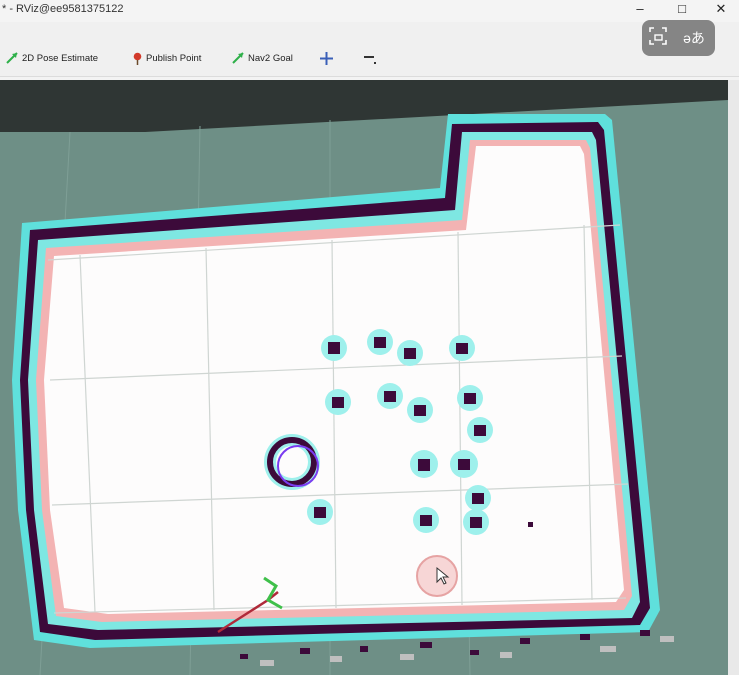 The width and height of the screenshot is (739, 675). What do you see at coordinates (174, 58) in the screenshot?
I see `tool-label: Publish Point` at bounding box center [174, 58].